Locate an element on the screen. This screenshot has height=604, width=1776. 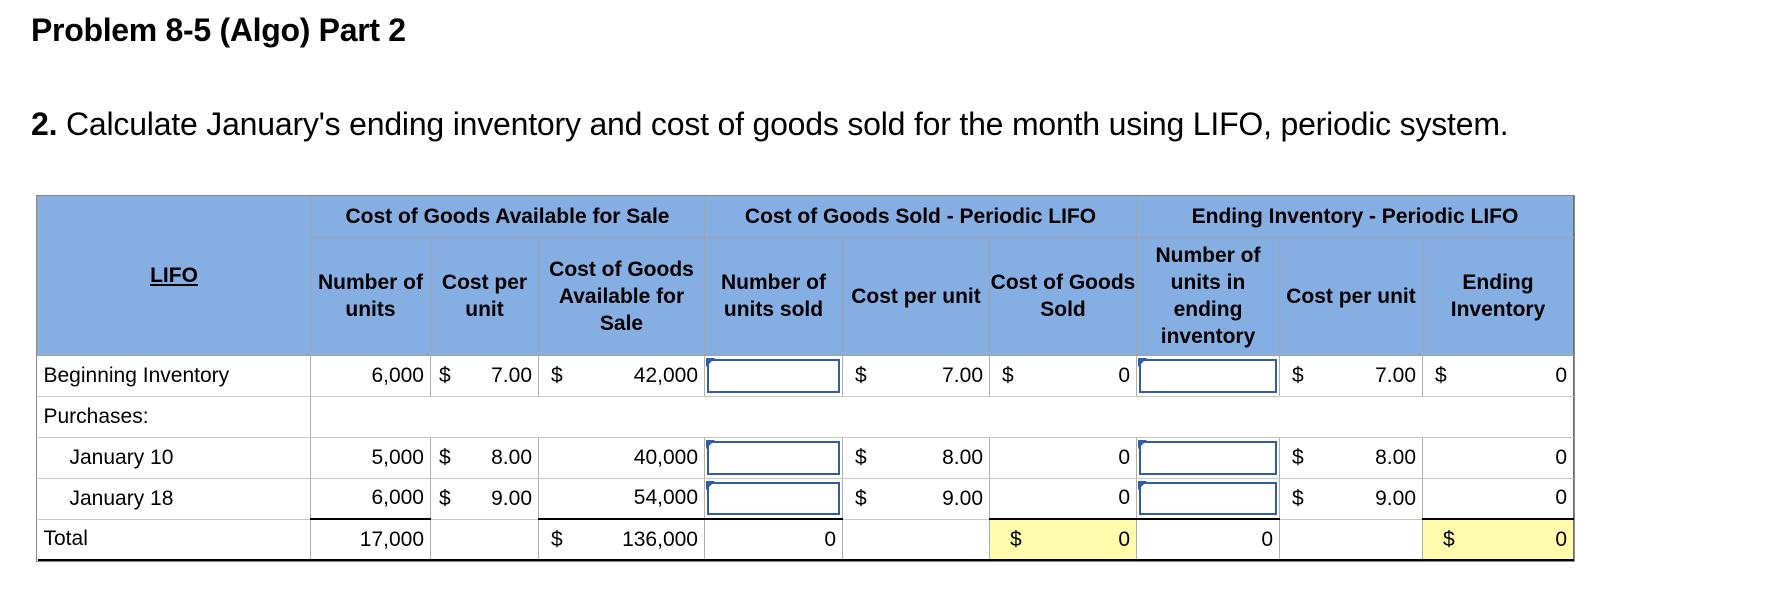
row-label: Purchases: is located at coordinates (174, 417).